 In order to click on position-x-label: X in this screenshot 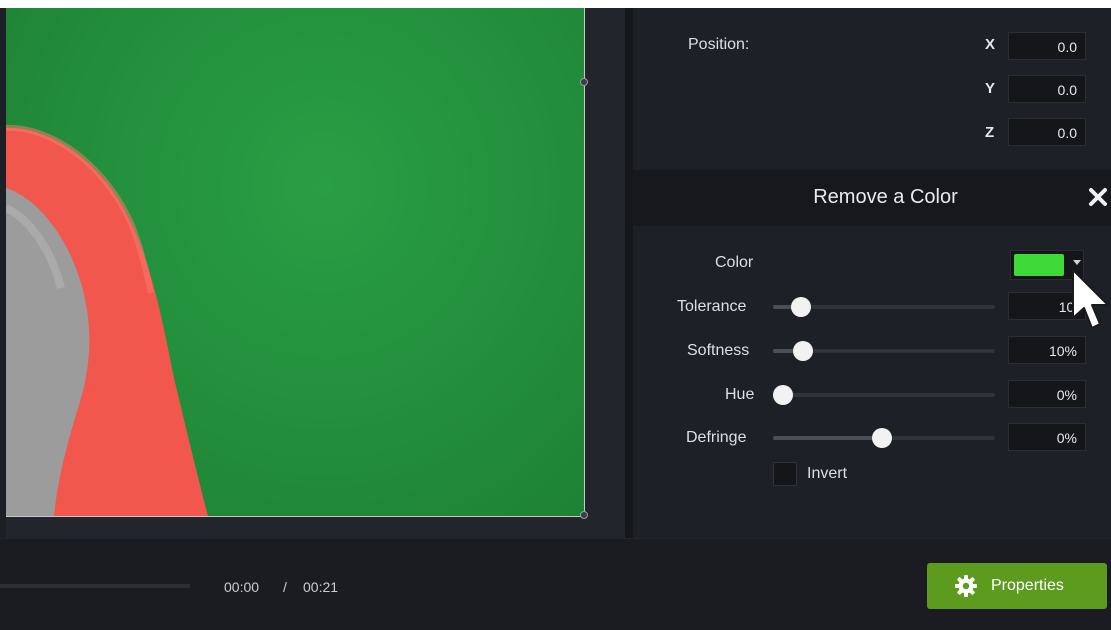, I will do `click(990, 44)`.